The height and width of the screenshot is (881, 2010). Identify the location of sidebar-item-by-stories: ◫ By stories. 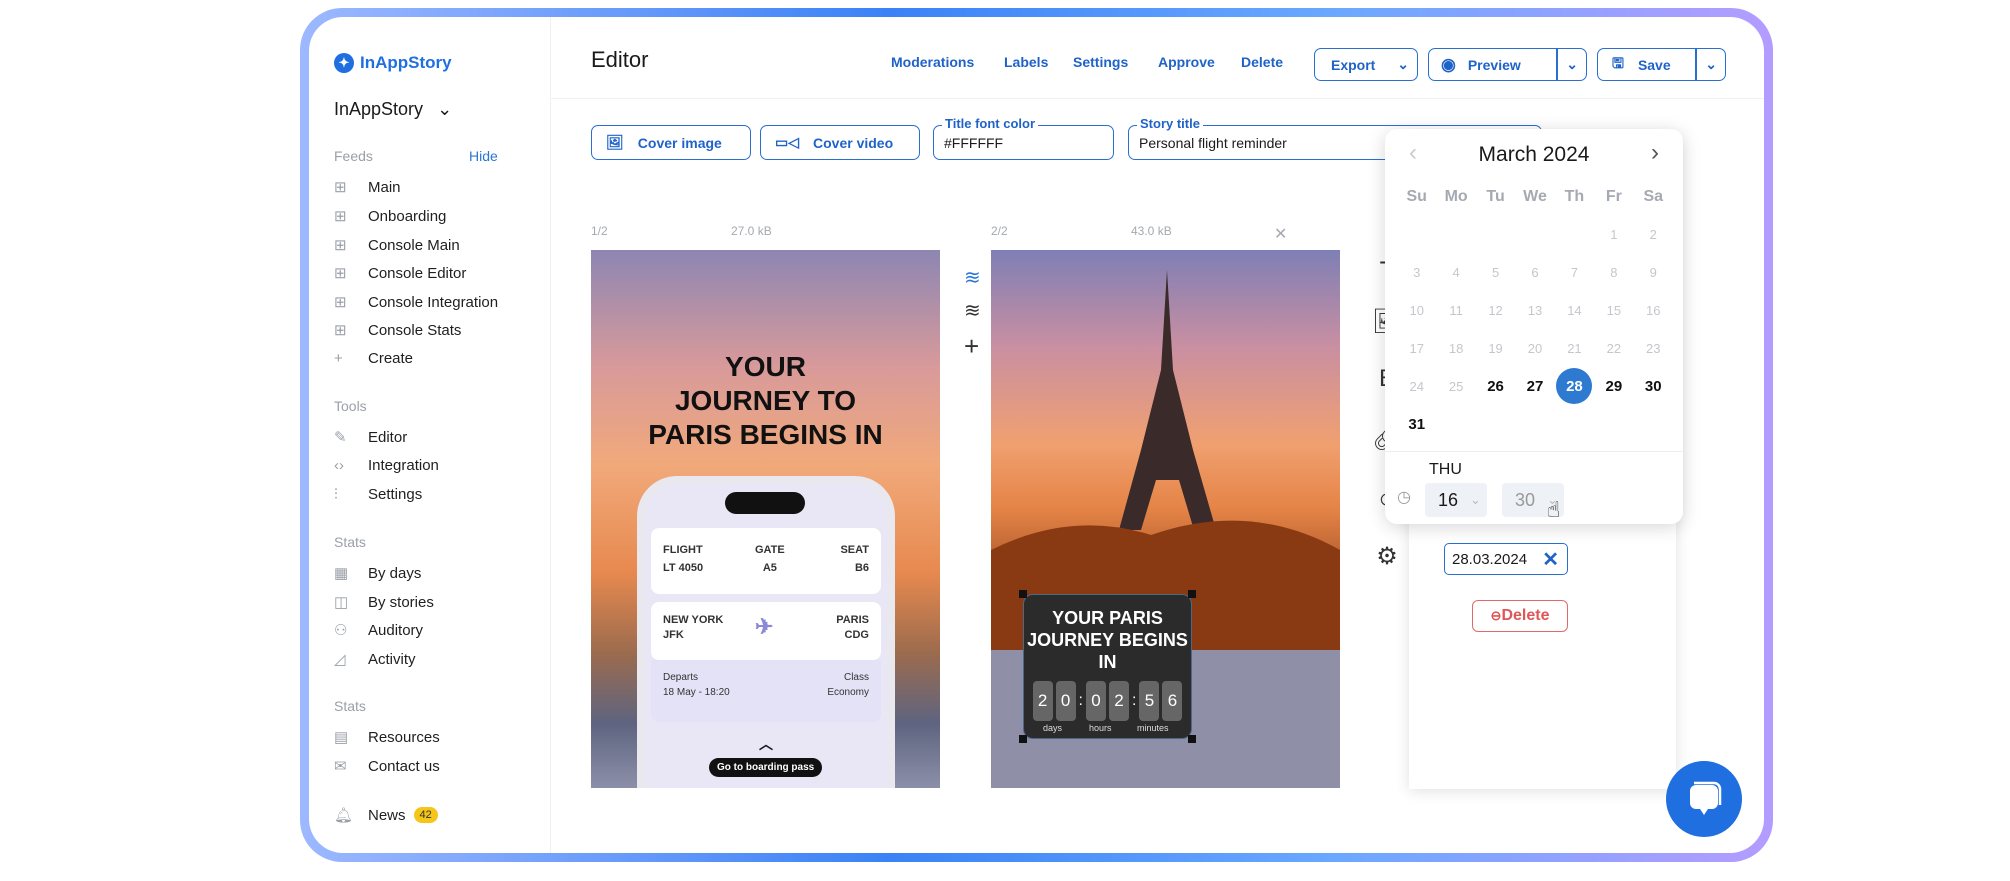
(384, 602).